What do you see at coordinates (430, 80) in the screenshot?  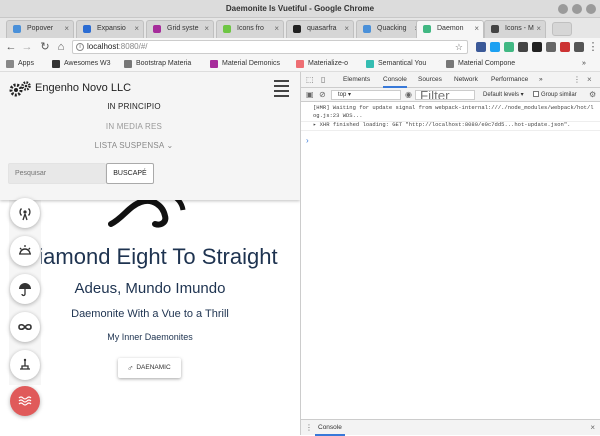 I see `devtools-tab-sources: Sources` at bounding box center [430, 80].